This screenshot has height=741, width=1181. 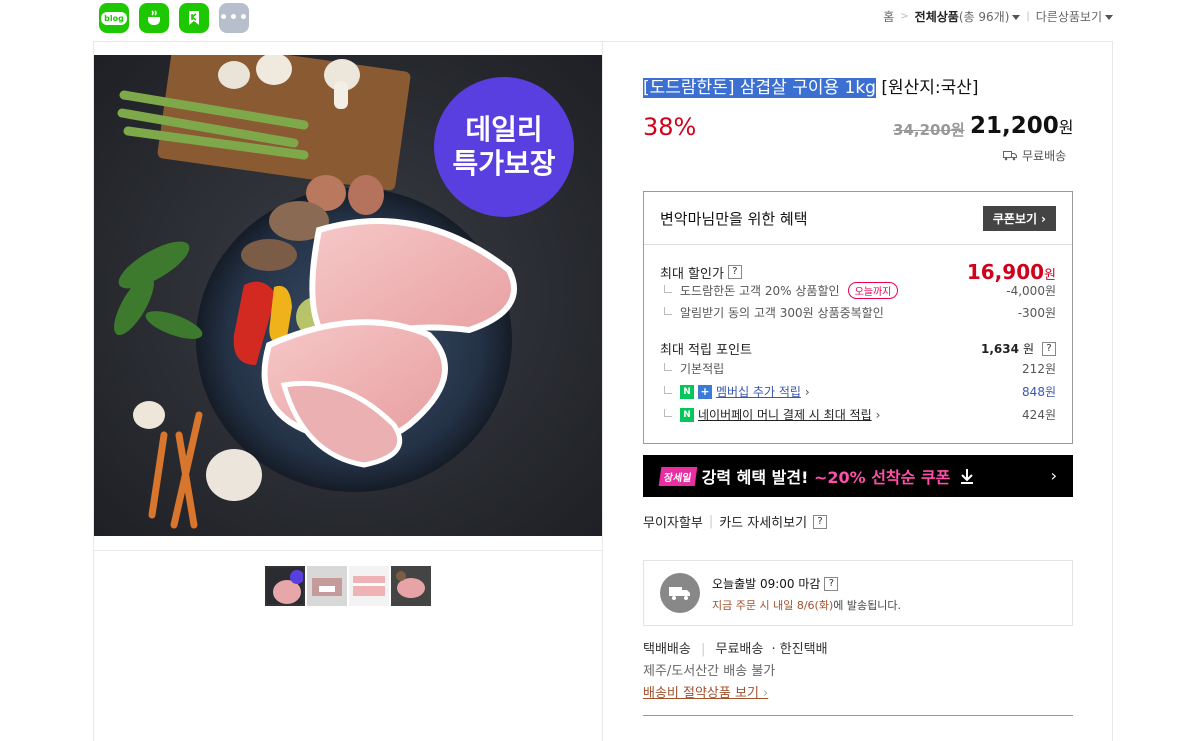 I want to click on points-item: N 네이버페이 머니 결제 시 최대 적립 › 424원, so click(x=858, y=414).